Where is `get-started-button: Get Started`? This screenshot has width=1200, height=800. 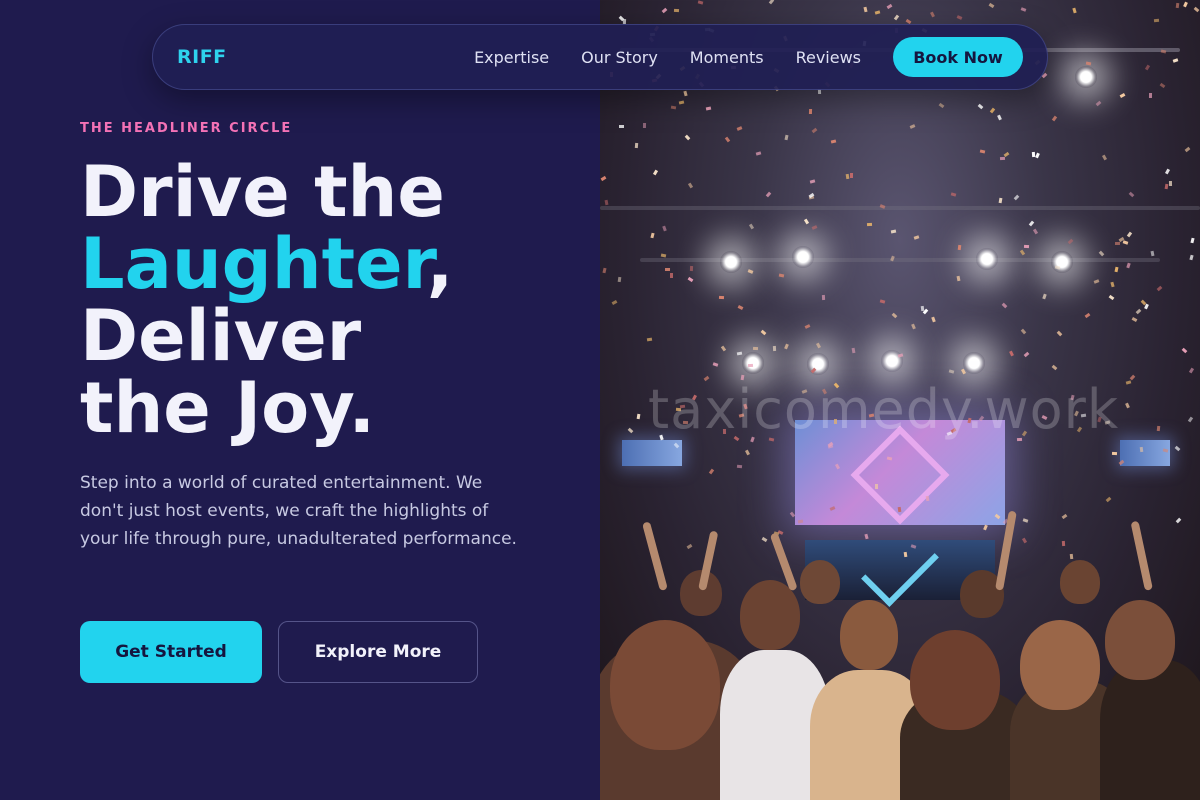 get-started-button: Get Started is located at coordinates (171, 652).